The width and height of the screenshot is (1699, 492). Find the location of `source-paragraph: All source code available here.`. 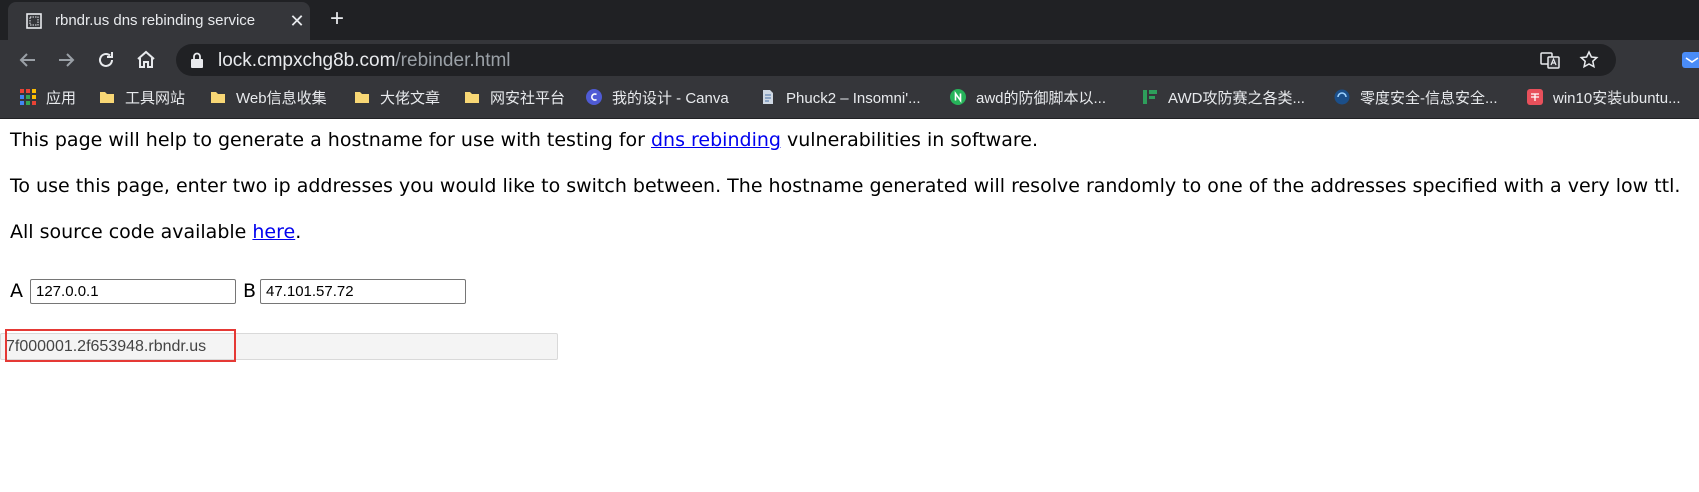

source-paragraph: All source code available here. is located at coordinates (155, 232).